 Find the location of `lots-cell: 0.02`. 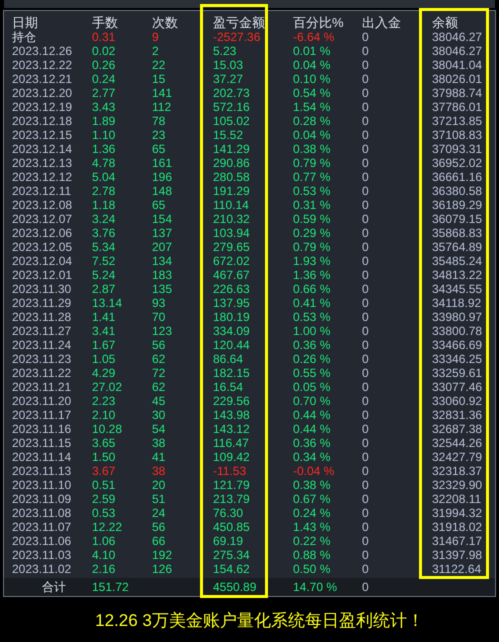

lots-cell: 0.02 is located at coordinates (104, 51).